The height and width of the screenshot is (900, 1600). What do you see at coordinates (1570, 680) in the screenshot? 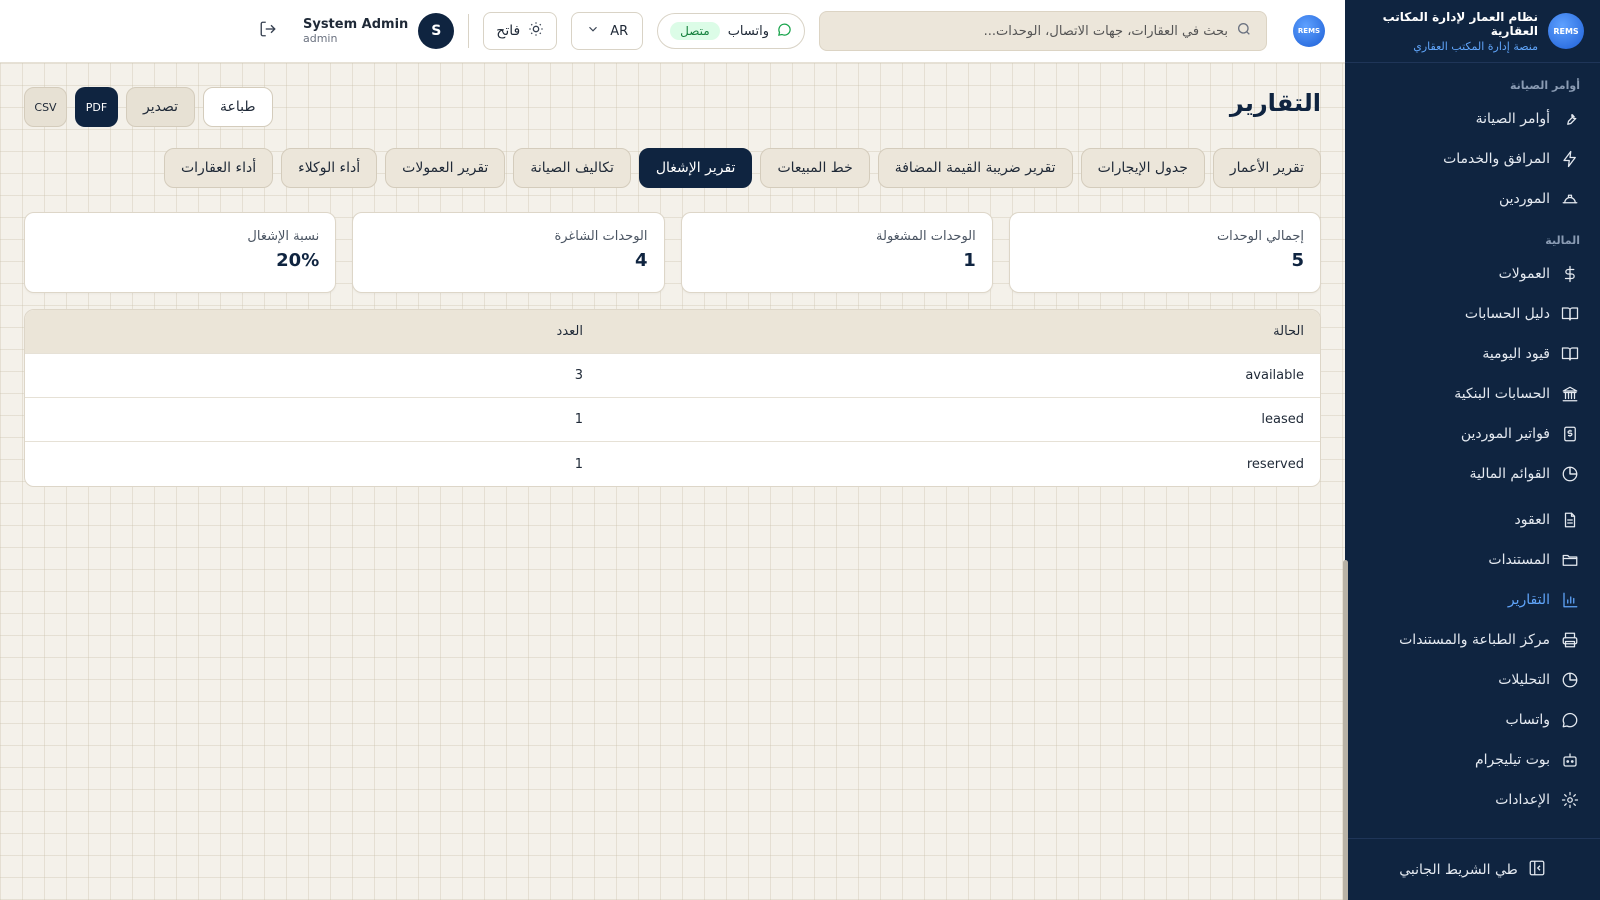
I see `analytics-icon` at bounding box center [1570, 680].